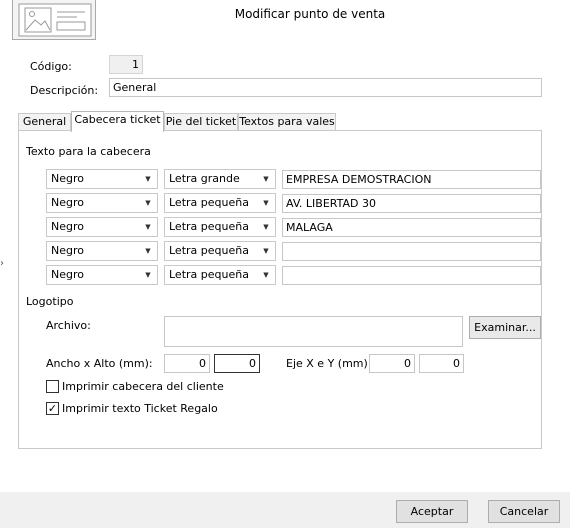 The width and height of the screenshot is (570, 528). I want to click on ancho-alto-label: Ancho x Alto (mm):, so click(99, 363).